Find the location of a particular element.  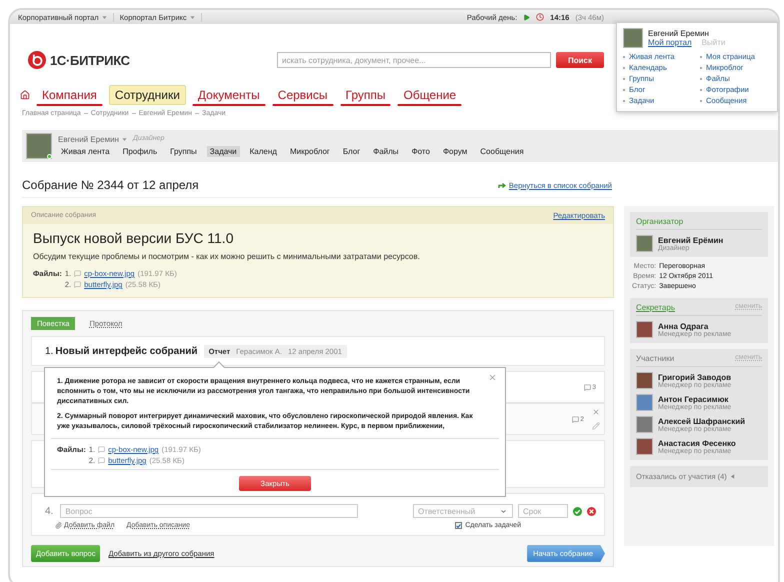

search-button: Поиск is located at coordinates (580, 60).